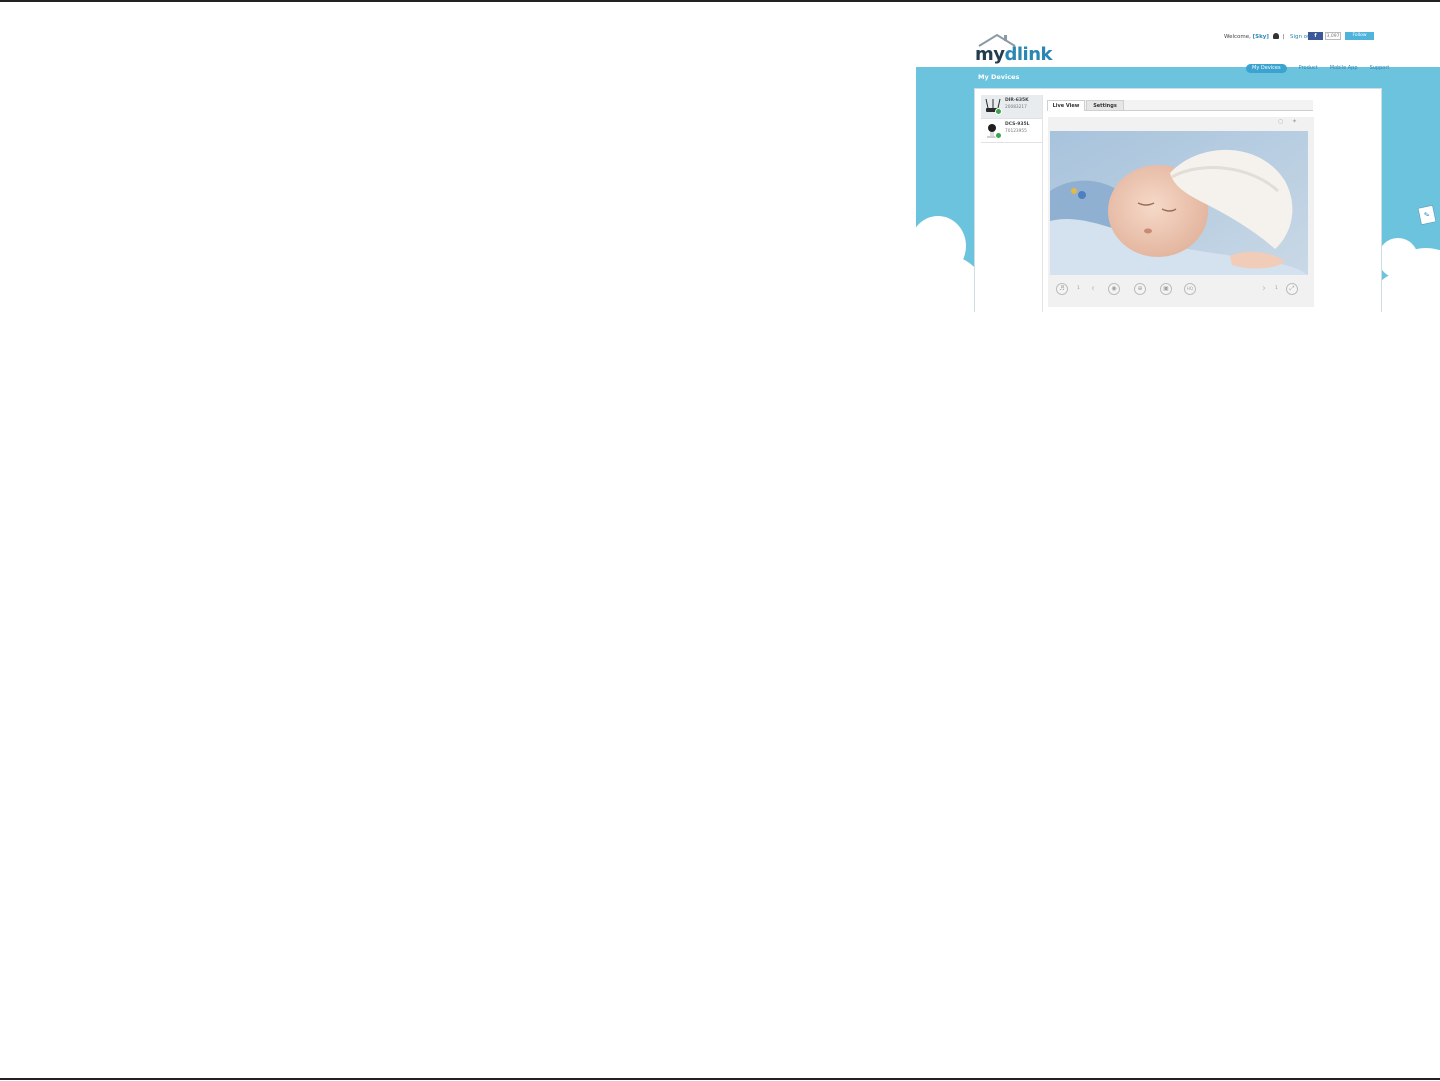 This screenshot has width=1440, height=1081. What do you see at coordinates (1308, 68) in the screenshot?
I see `nav-product: Product` at bounding box center [1308, 68].